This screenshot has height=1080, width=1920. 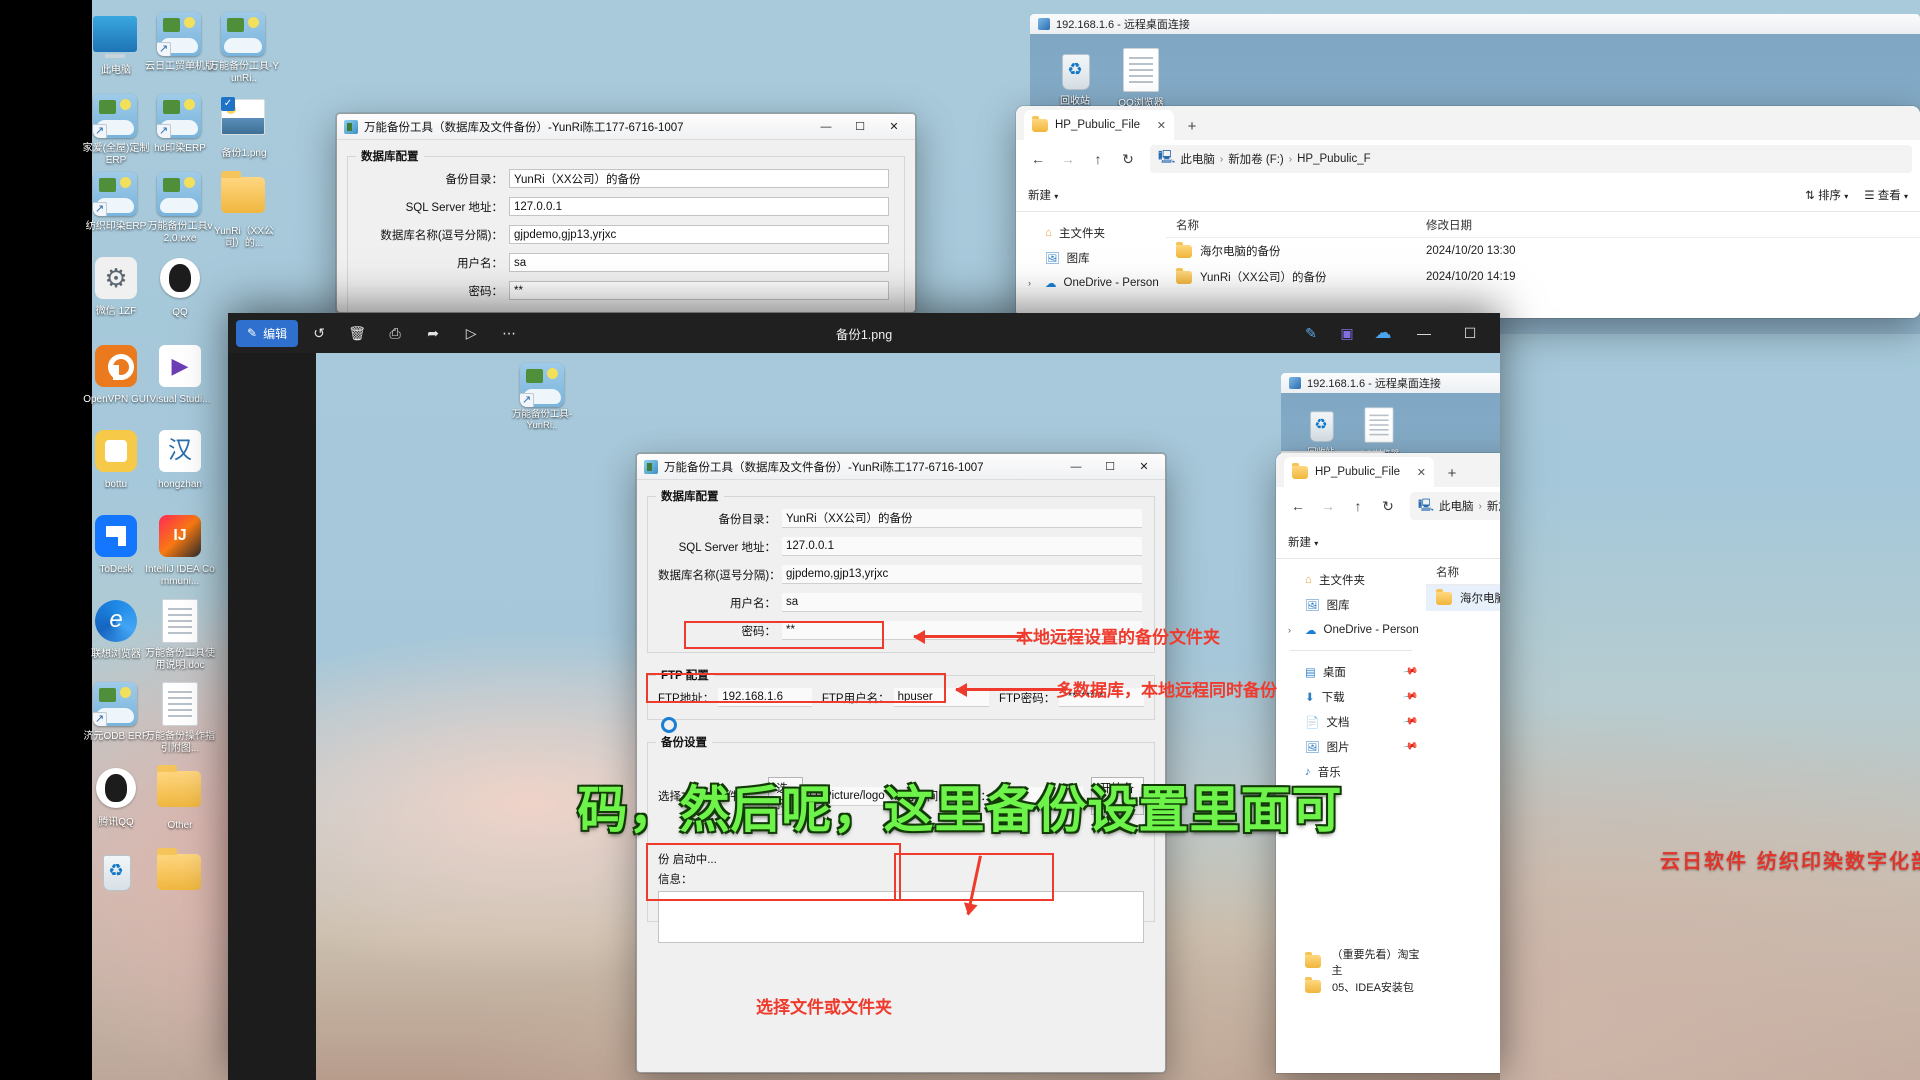 I want to click on titlebar: 192.168.1.6 - 远程桌面连接, so click(x=1475, y=24).